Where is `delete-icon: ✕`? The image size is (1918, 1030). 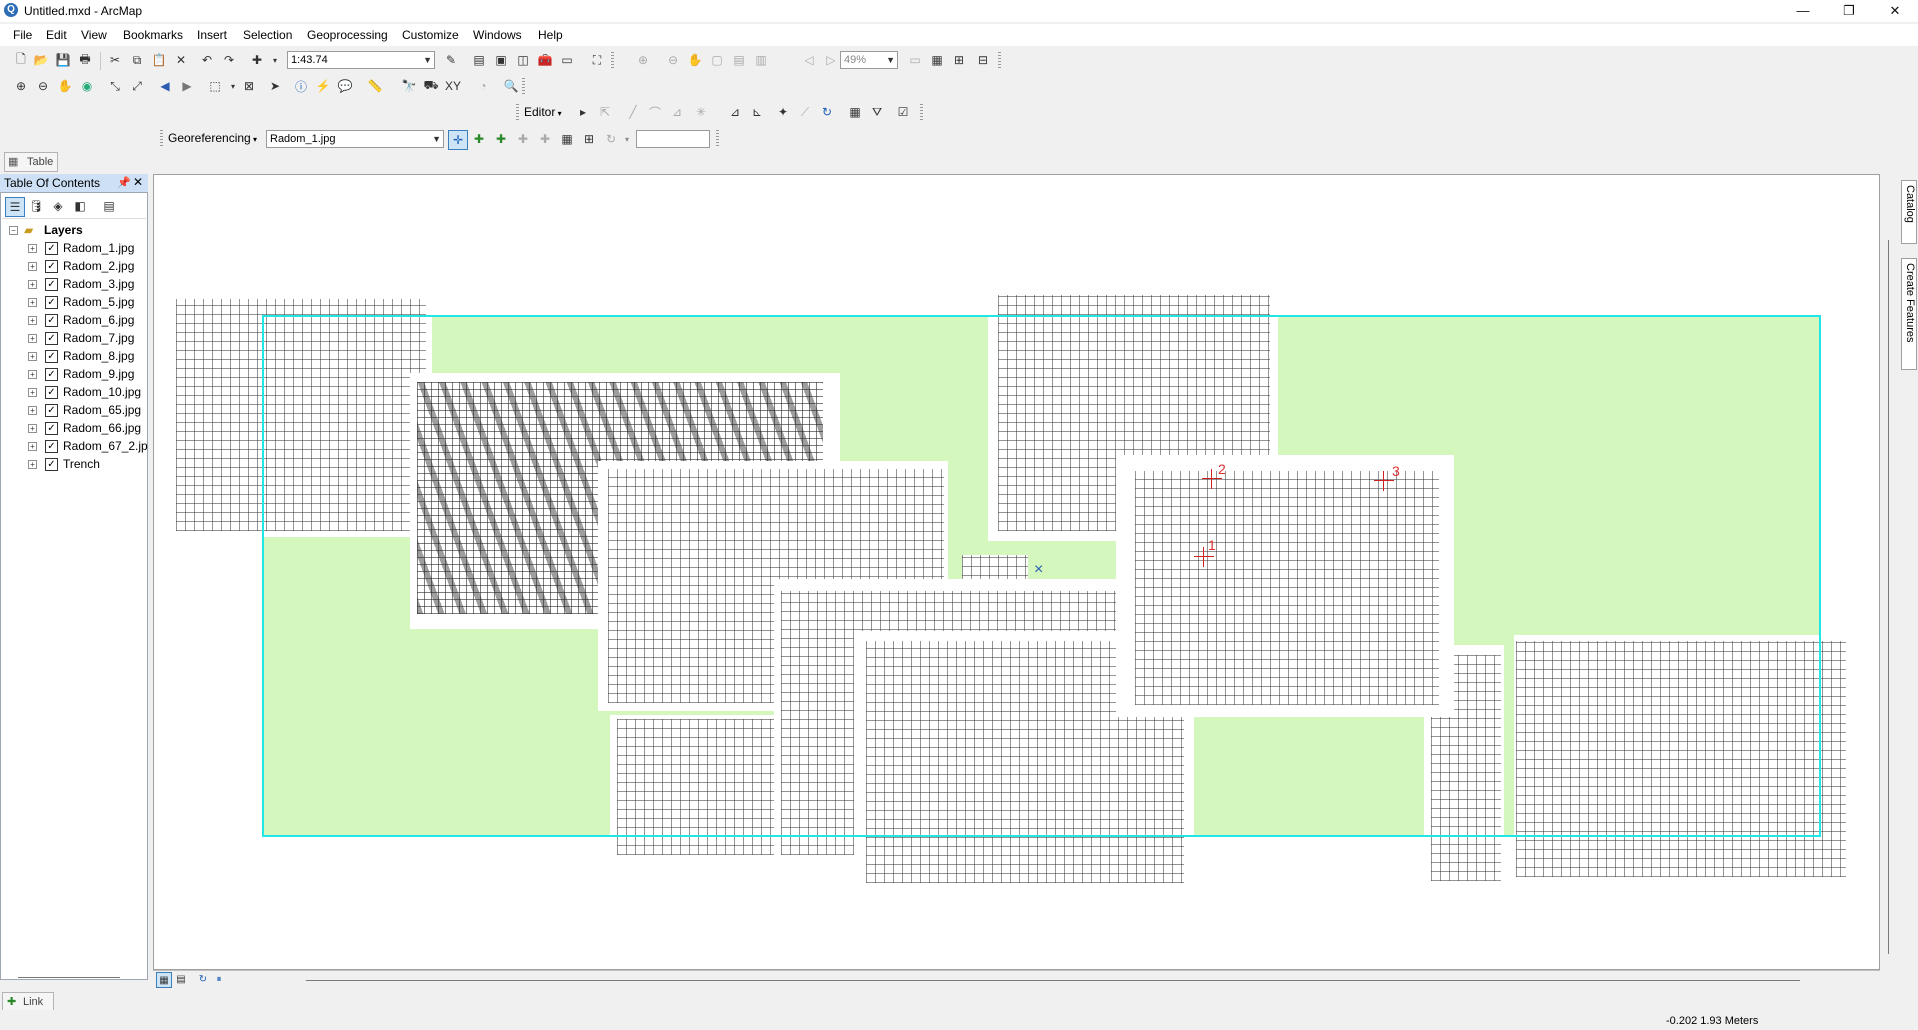
delete-icon: ✕ is located at coordinates (181, 60).